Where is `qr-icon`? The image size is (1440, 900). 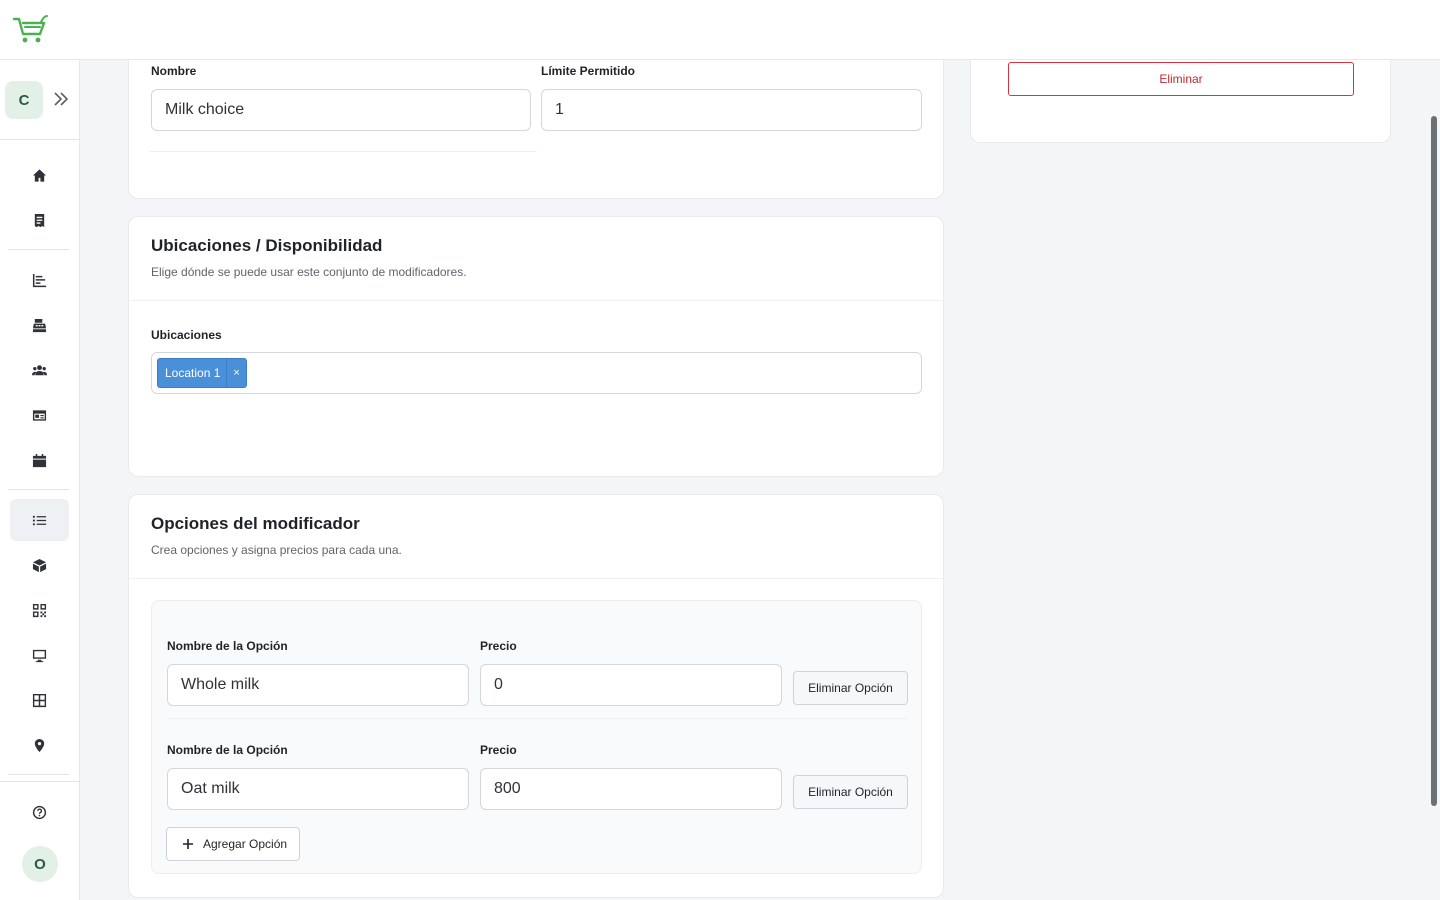
qr-icon is located at coordinates (39, 610).